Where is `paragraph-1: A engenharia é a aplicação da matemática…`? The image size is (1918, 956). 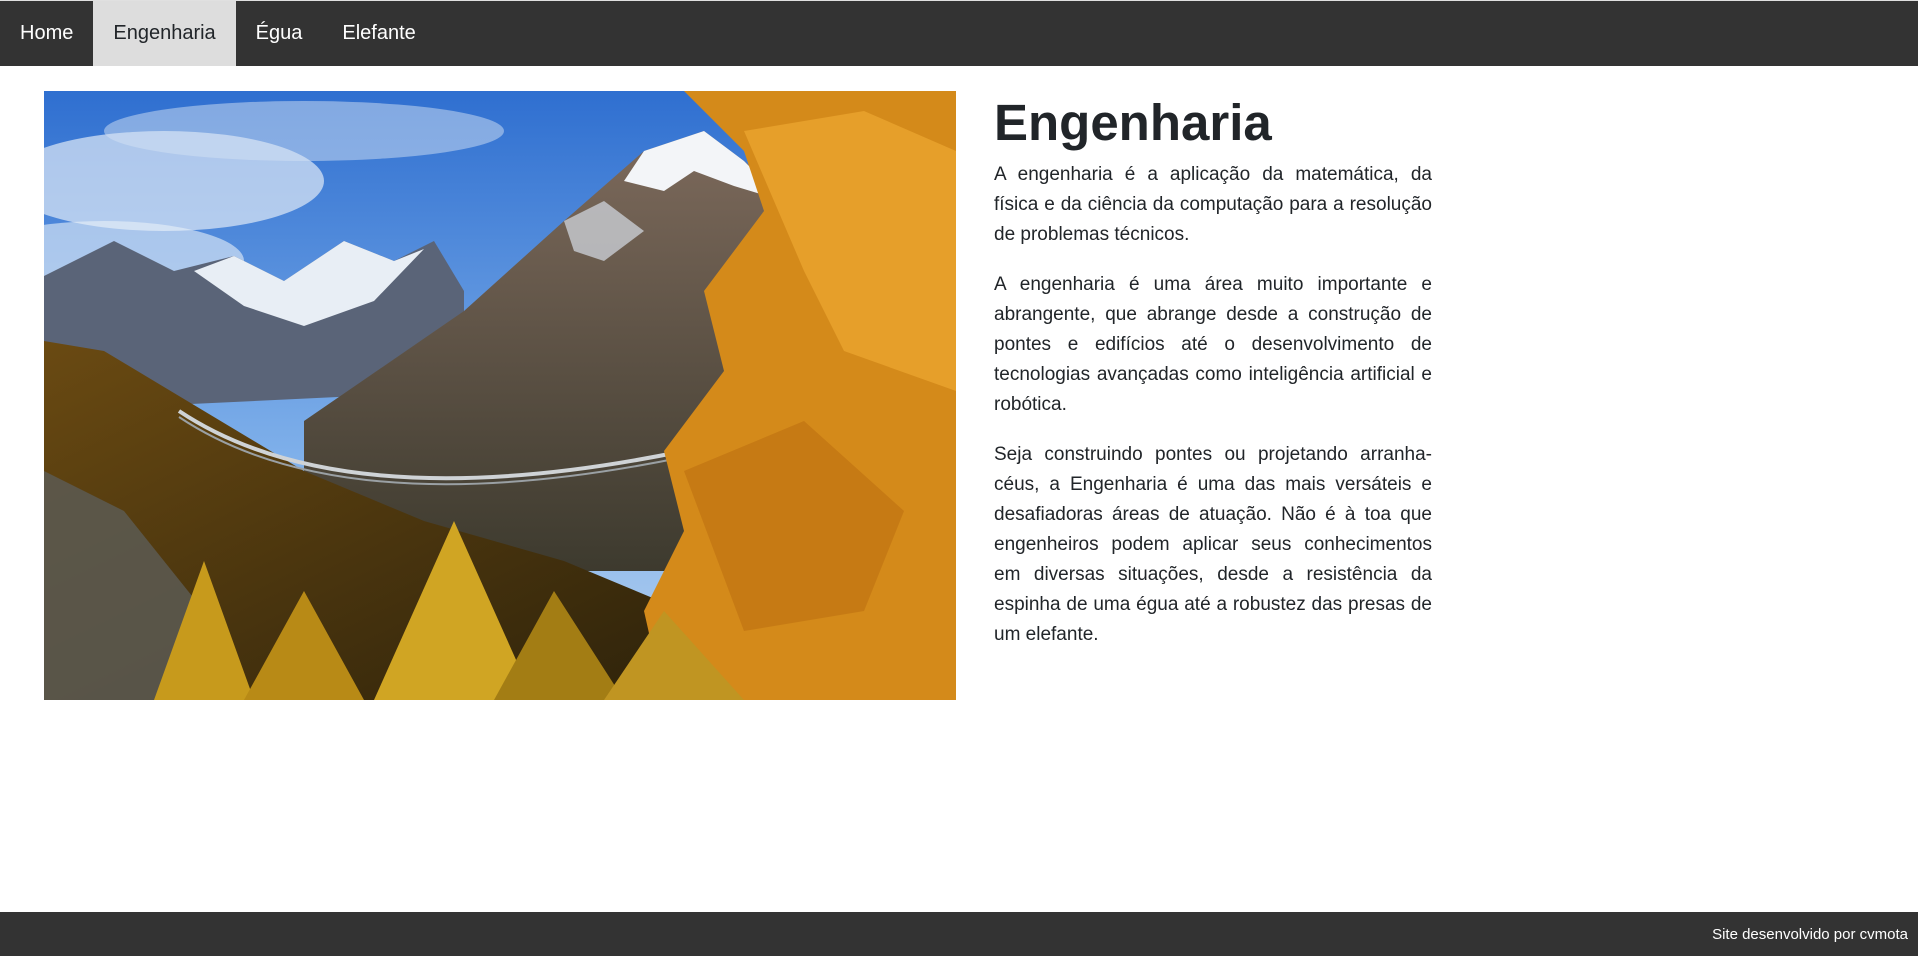
paragraph-1: A engenharia é a aplicação da matemática… is located at coordinates (1213, 204).